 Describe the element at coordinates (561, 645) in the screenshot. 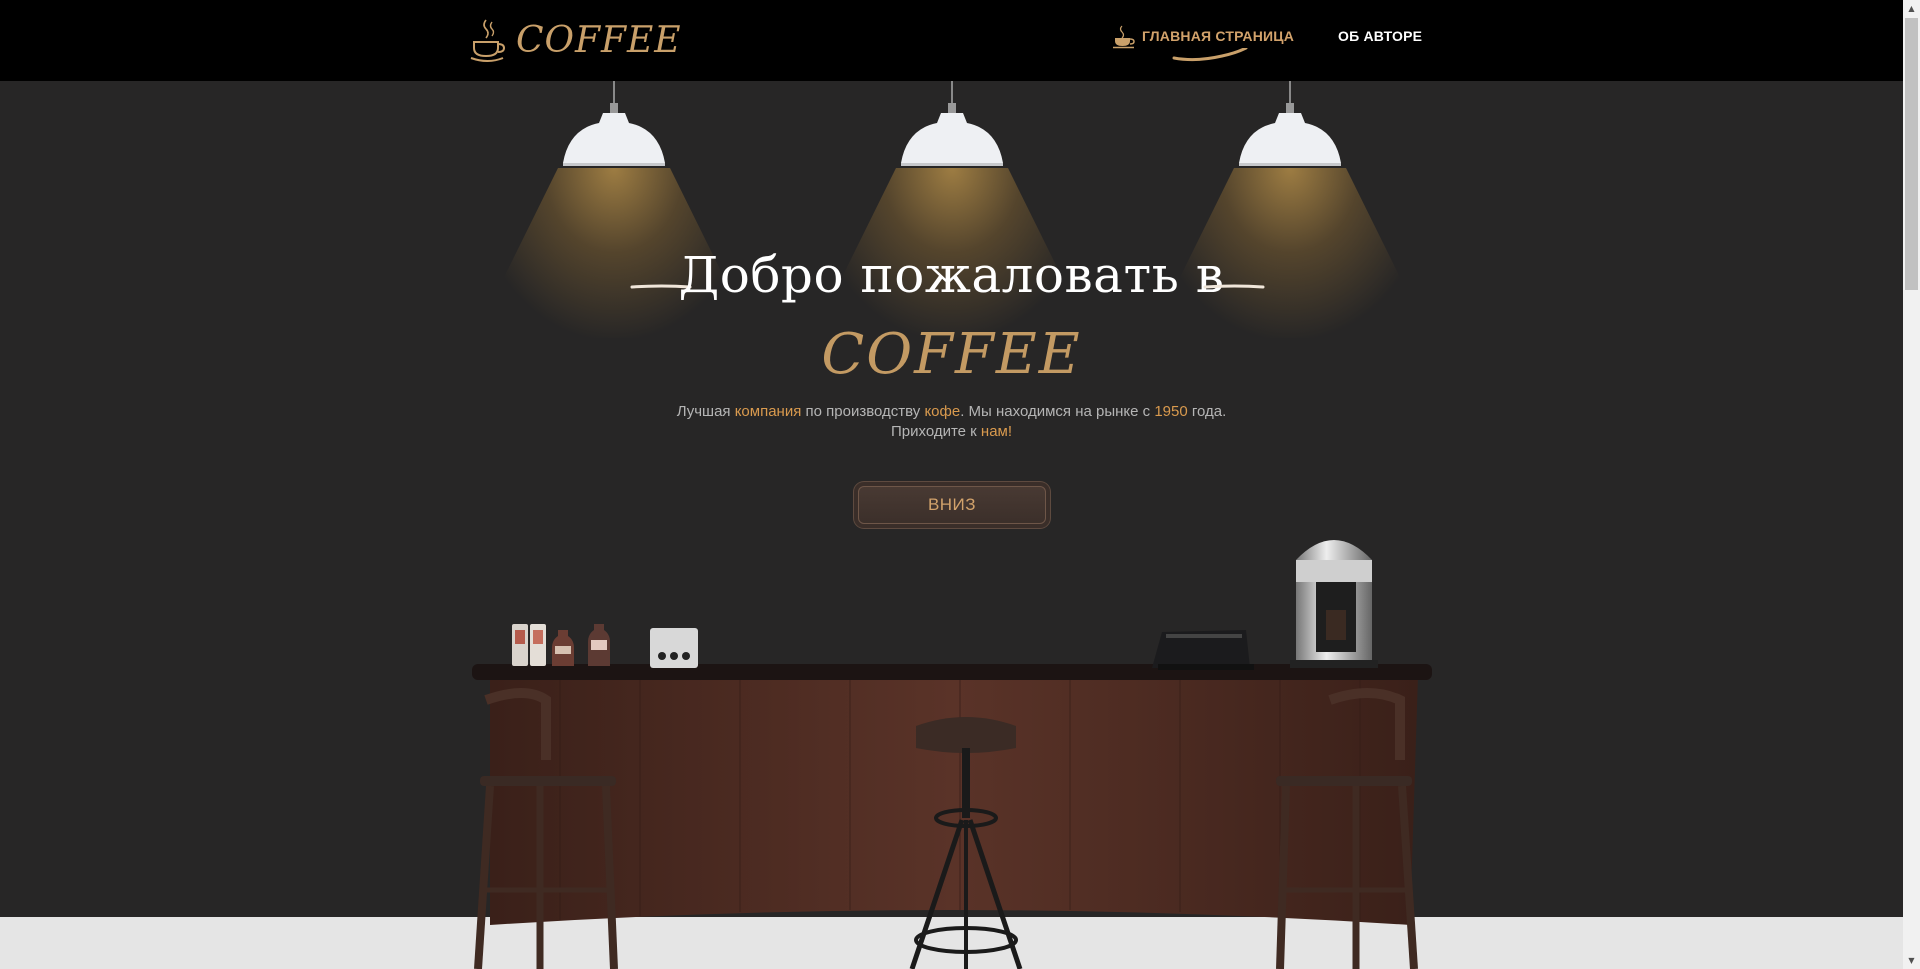

I see `bottles` at that location.